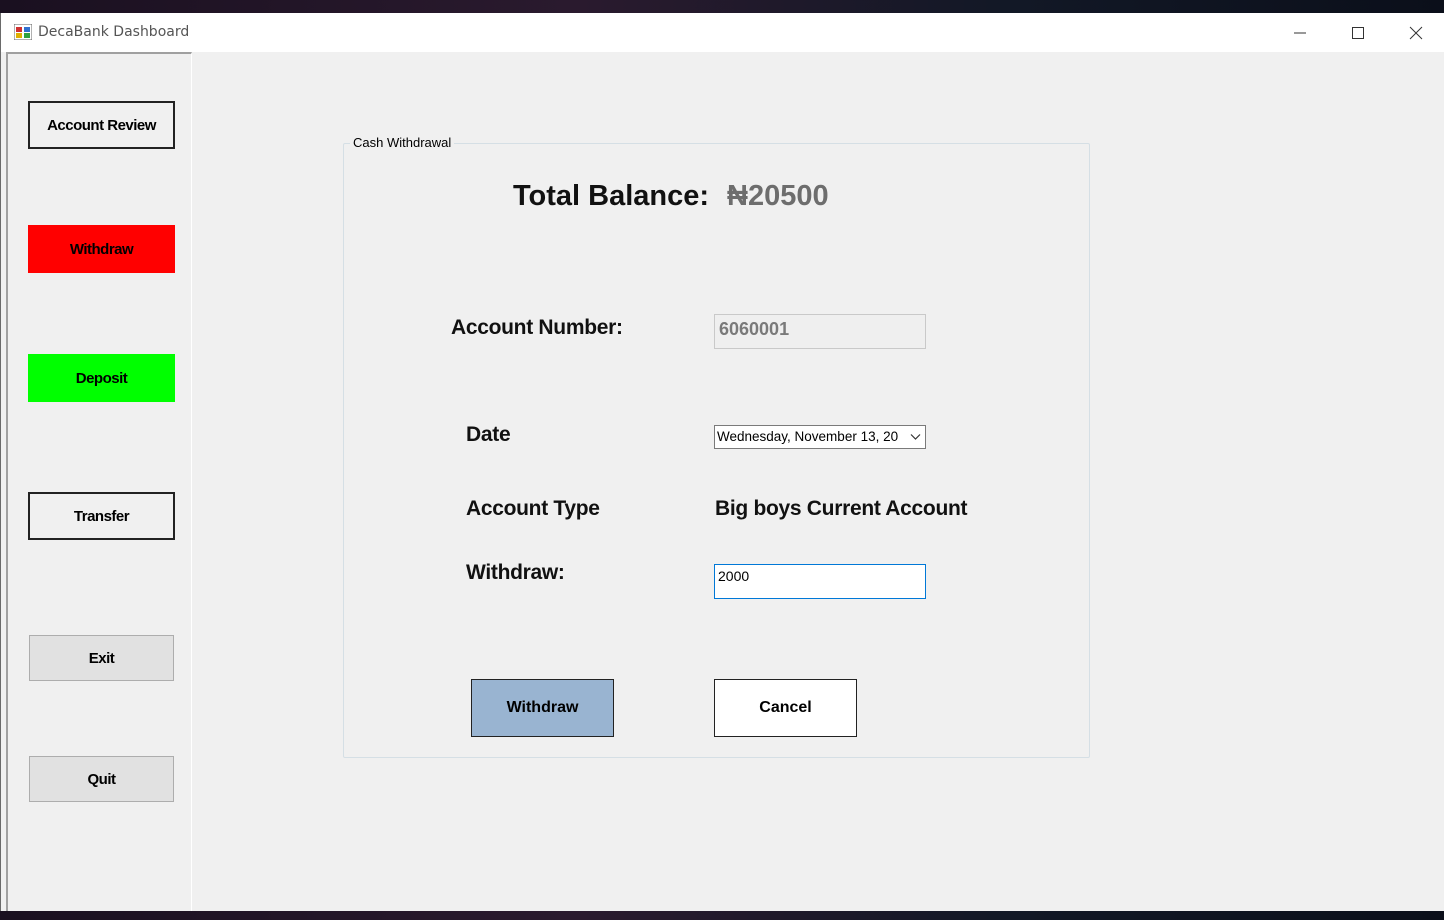  What do you see at coordinates (611, 196) in the screenshot?
I see `total-balance-label: Total Balance:` at bounding box center [611, 196].